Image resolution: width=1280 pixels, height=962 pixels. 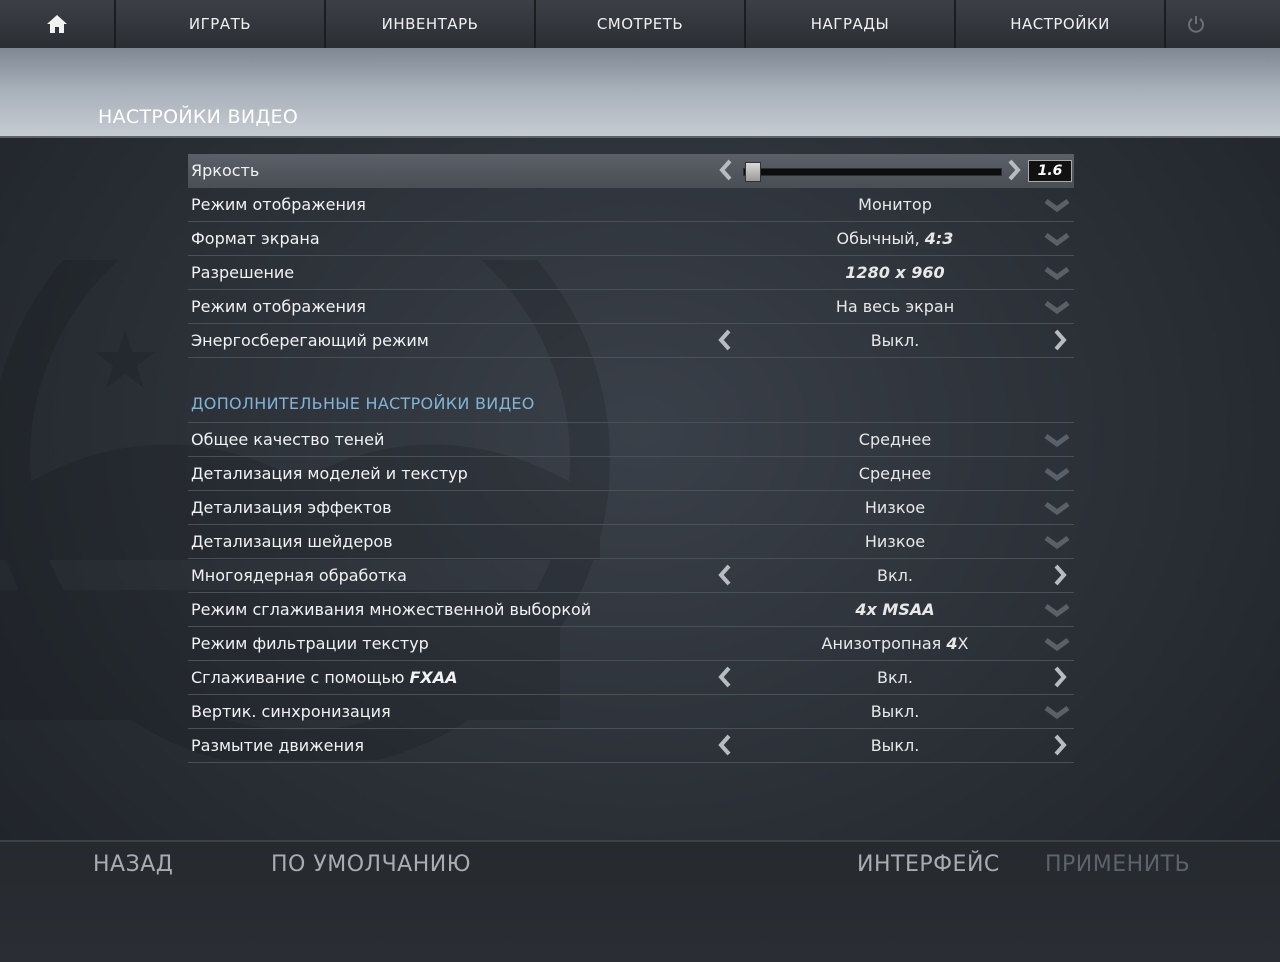 I want to click on setting-label: Режим фильтрации текстур, so click(x=310, y=643).